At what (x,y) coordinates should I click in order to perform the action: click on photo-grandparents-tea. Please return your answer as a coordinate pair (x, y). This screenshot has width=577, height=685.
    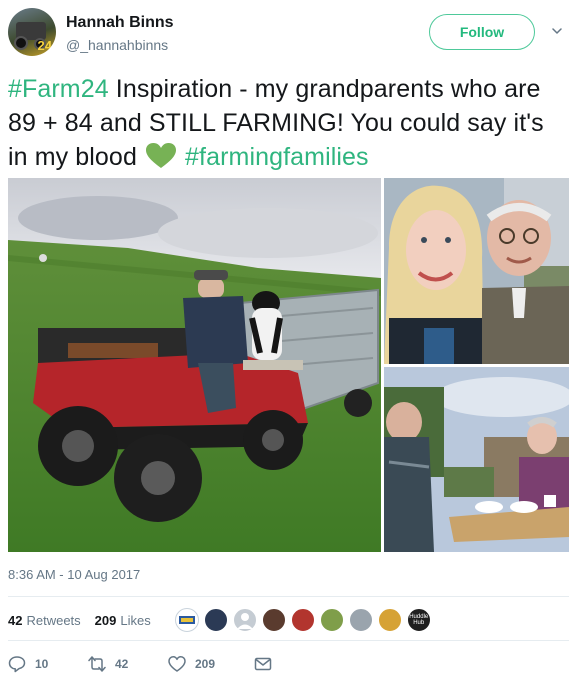
    Looking at the image, I should click on (476, 459).